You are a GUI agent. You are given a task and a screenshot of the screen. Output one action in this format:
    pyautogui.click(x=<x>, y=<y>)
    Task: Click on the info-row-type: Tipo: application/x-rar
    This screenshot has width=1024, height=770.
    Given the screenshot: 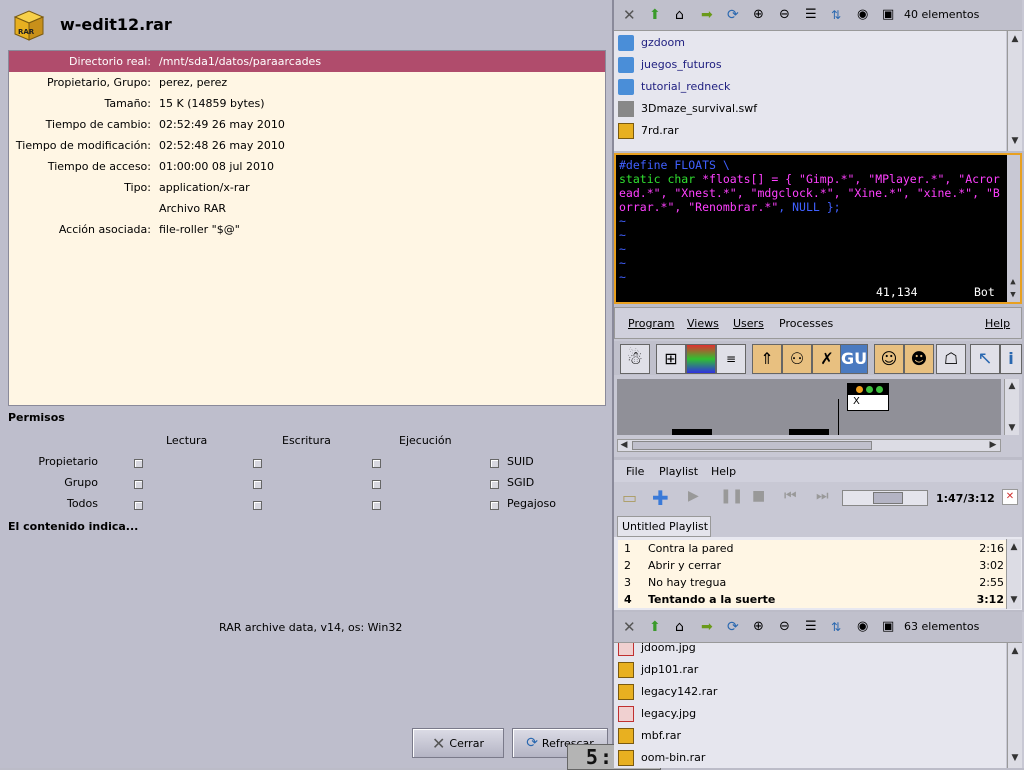 What is the action you would take?
    pyautogui.click(x=307, y=187)
    